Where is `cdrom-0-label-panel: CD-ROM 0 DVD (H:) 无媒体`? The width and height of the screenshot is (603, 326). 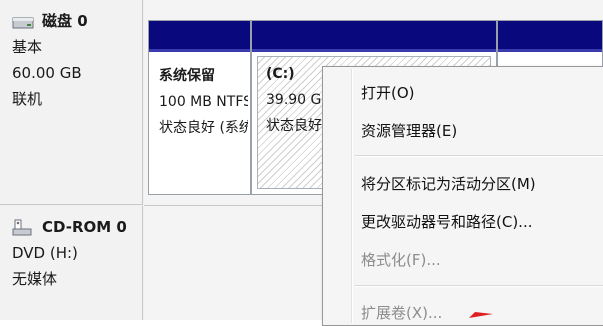
cdrom-0-label-panel: CD-ROM 0 DVD (H:) 无媒体 is located at coordinates (71, 263).